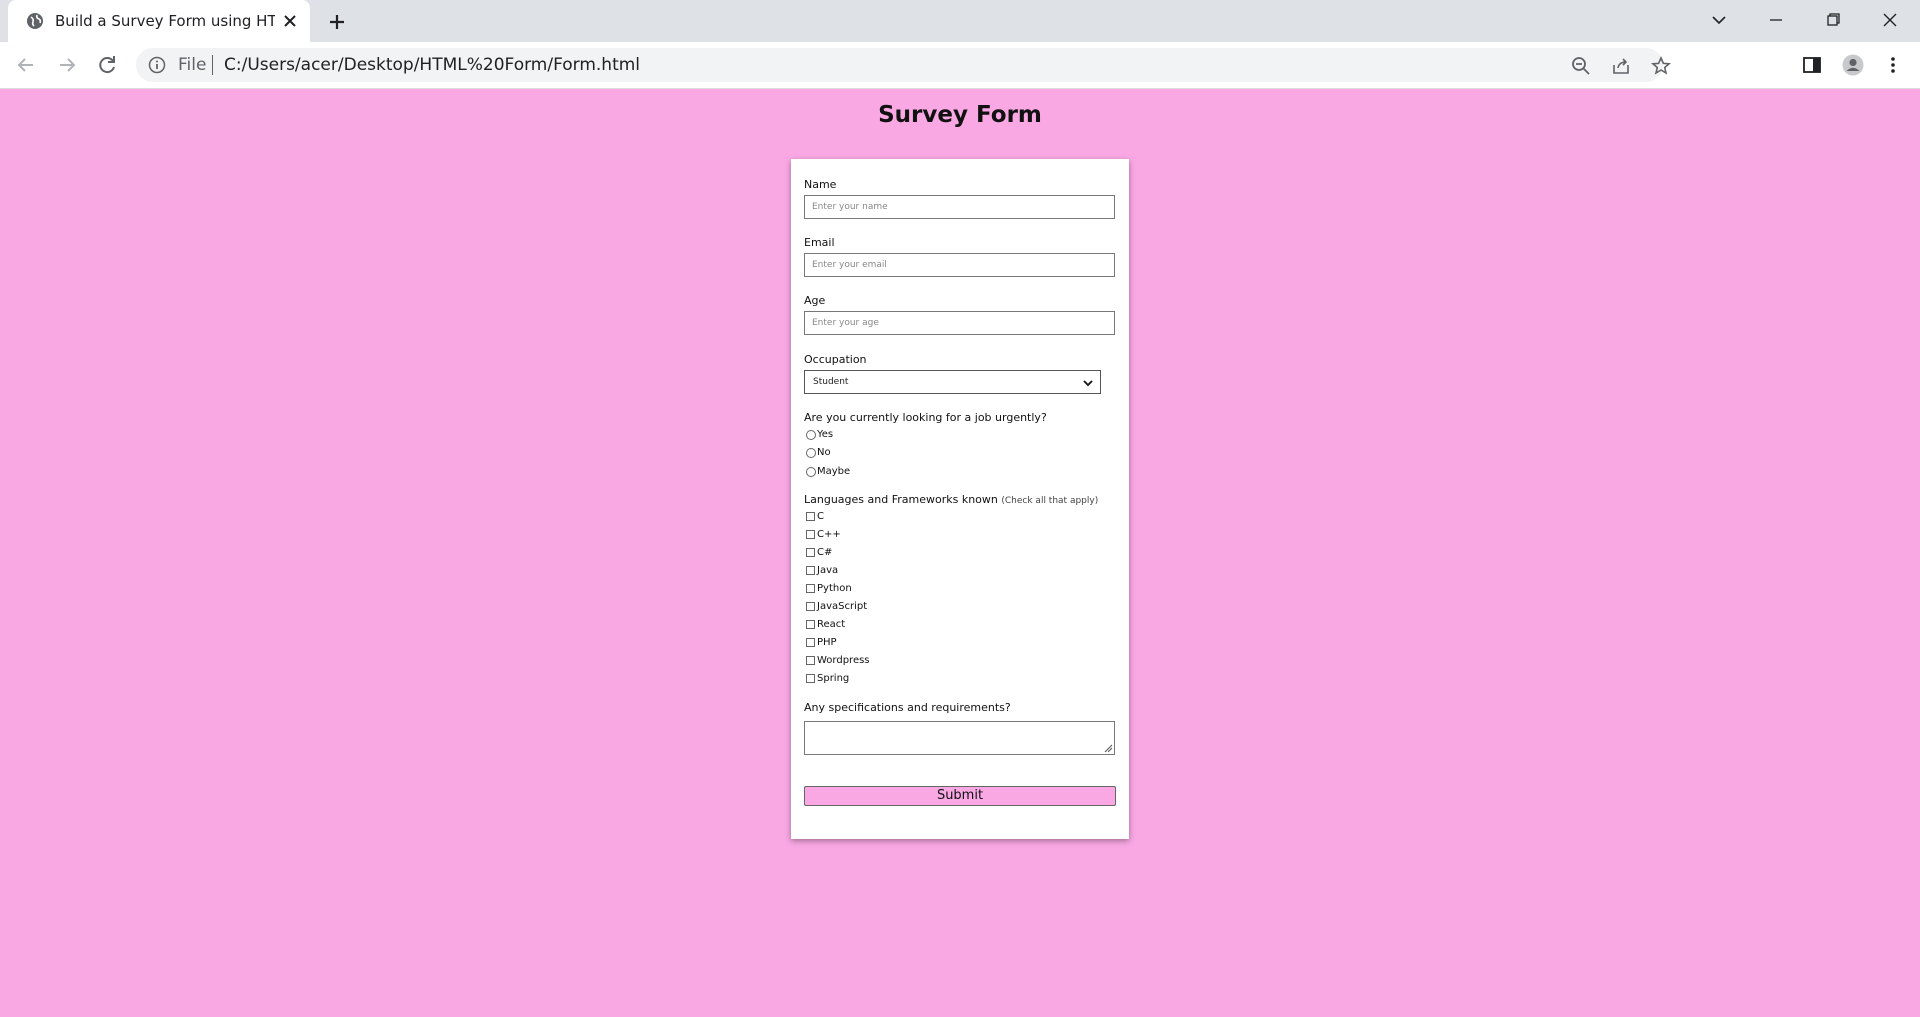  I want to click on close-window-icon, so click(1890, 20).